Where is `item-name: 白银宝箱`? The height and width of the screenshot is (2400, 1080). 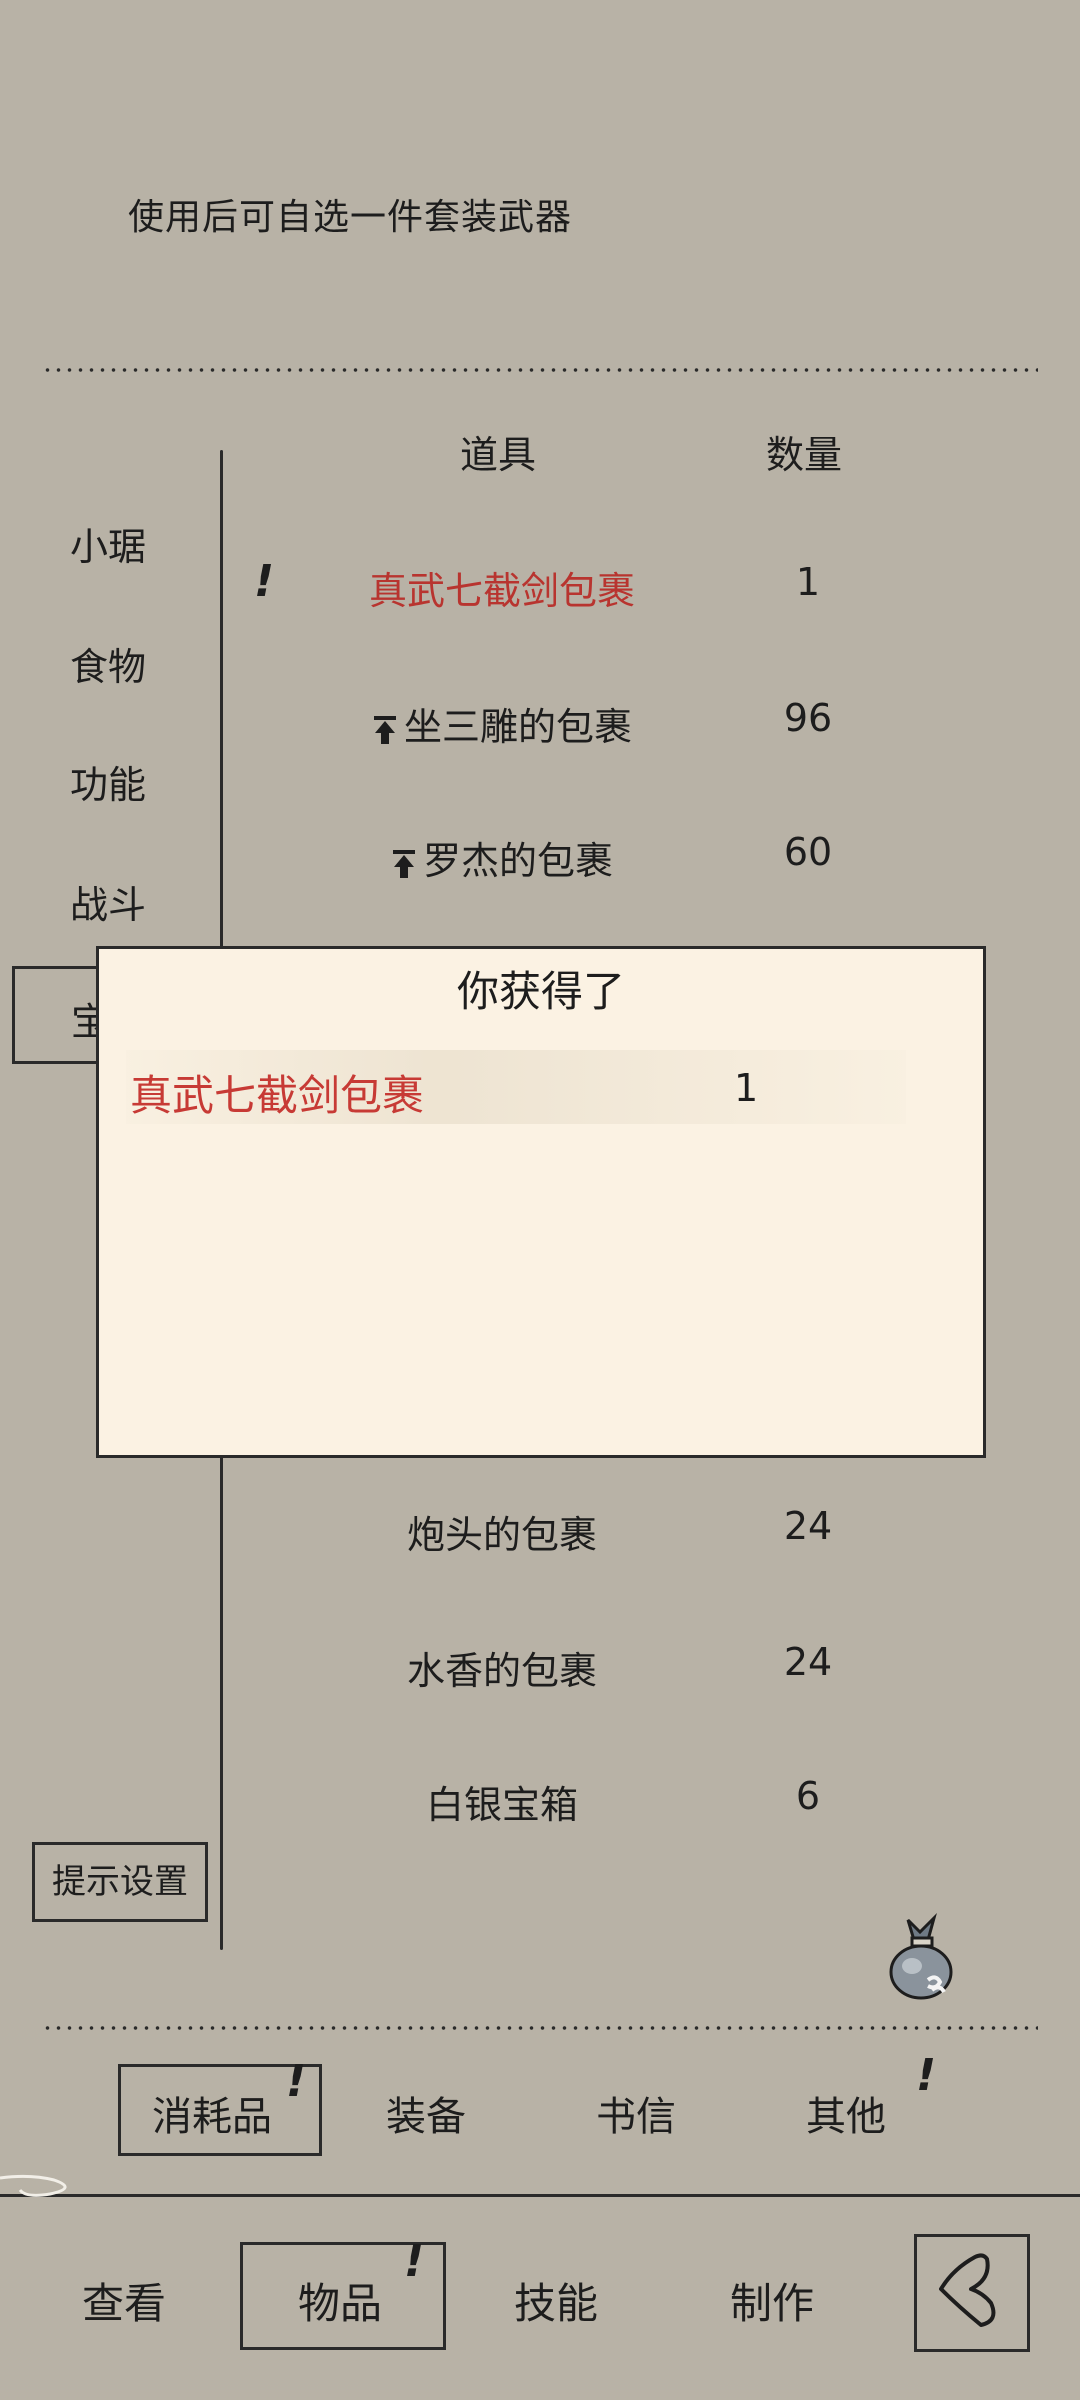
item-name: 白银宝箱 is located at coordinates (502, 1801).